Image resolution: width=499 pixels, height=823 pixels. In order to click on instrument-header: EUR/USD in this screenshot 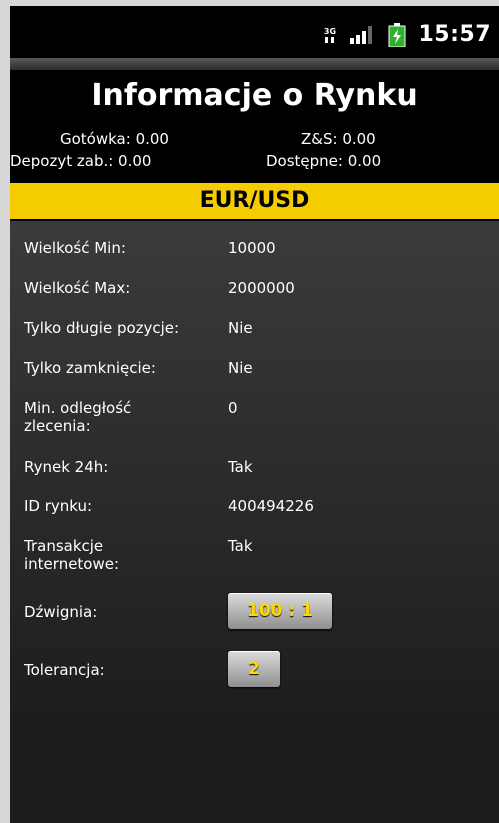, I will do `click(254, 201)`.